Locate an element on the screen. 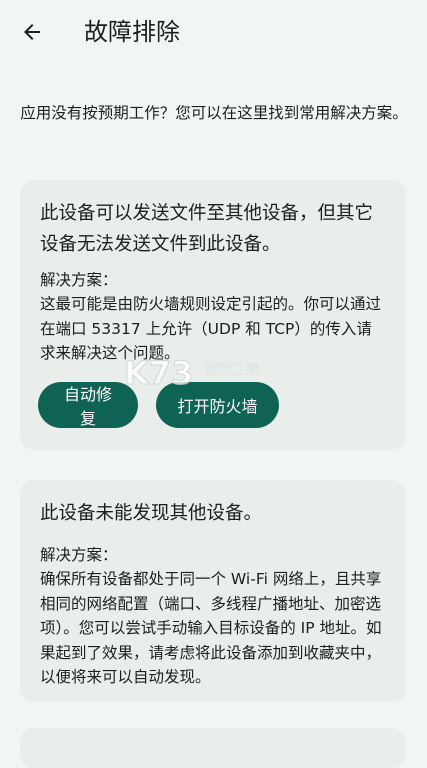 This screenshot has width=427, height=768. arrow-back-icon is located at coordinates (32, 32).